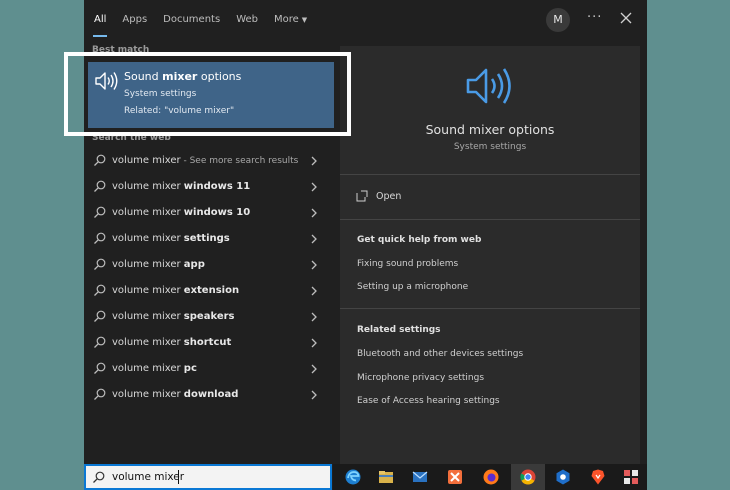 Image resolution: width=730 pixels, height=490 pixels. What do you see at coordinates (626, 18) in the screenshot?
I see `close-icon` at bounding box center [626, 18].